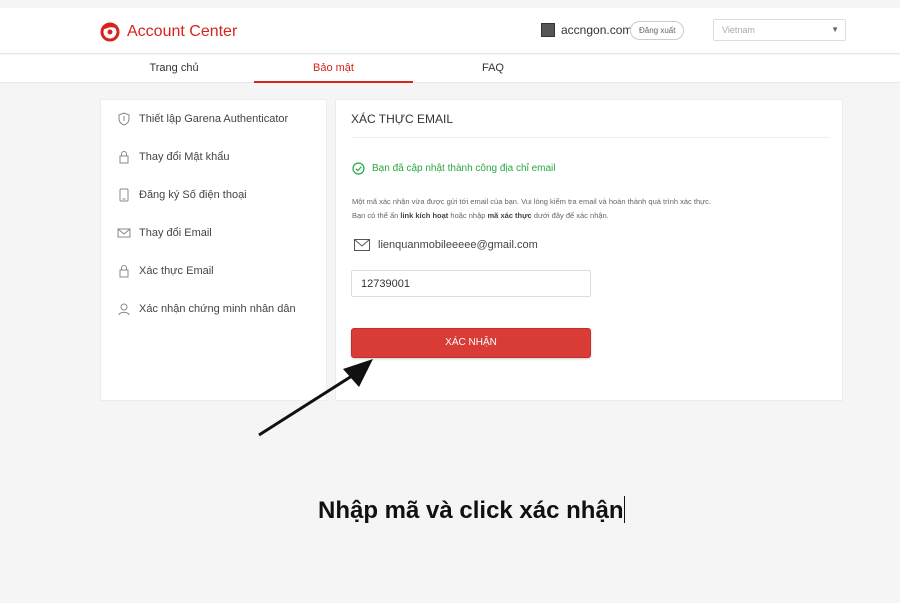 This screenshot has height=603, width=900. What do you see at coordinates (176, 271) in the screenshot?
I see `sidebar-item-label: Xác thực Email` at bounding box center [176, 271].